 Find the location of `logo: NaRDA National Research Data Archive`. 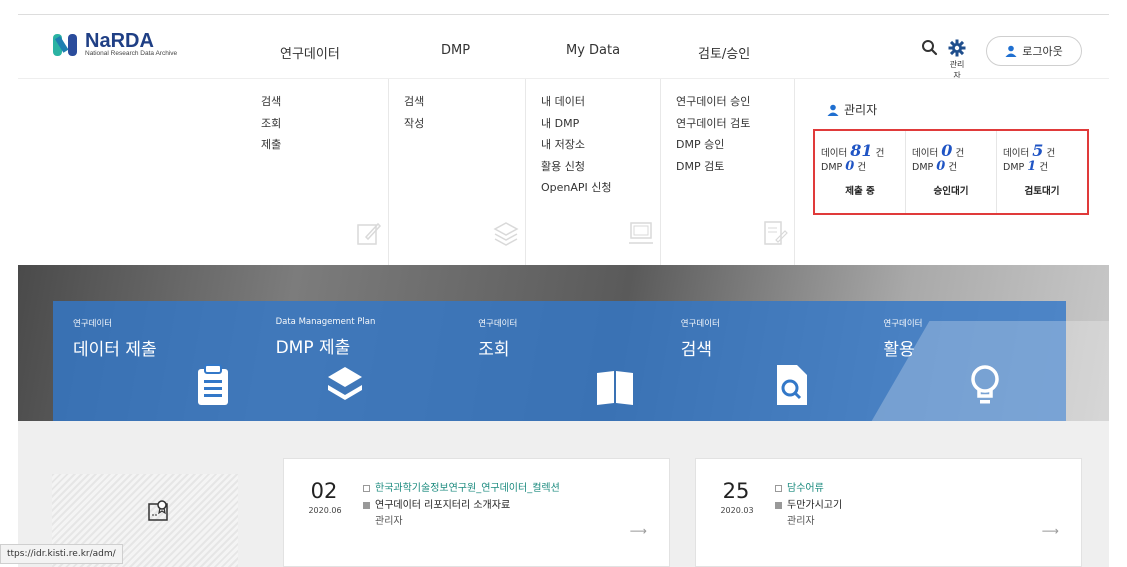

logo: NaRDA National Research Data Archive is located at coordinates (115, 44).